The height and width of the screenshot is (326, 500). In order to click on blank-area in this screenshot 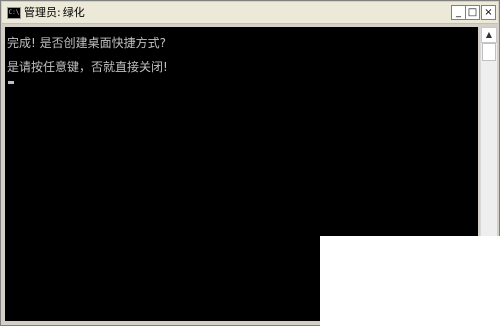, I will do `click(410, 281)`.